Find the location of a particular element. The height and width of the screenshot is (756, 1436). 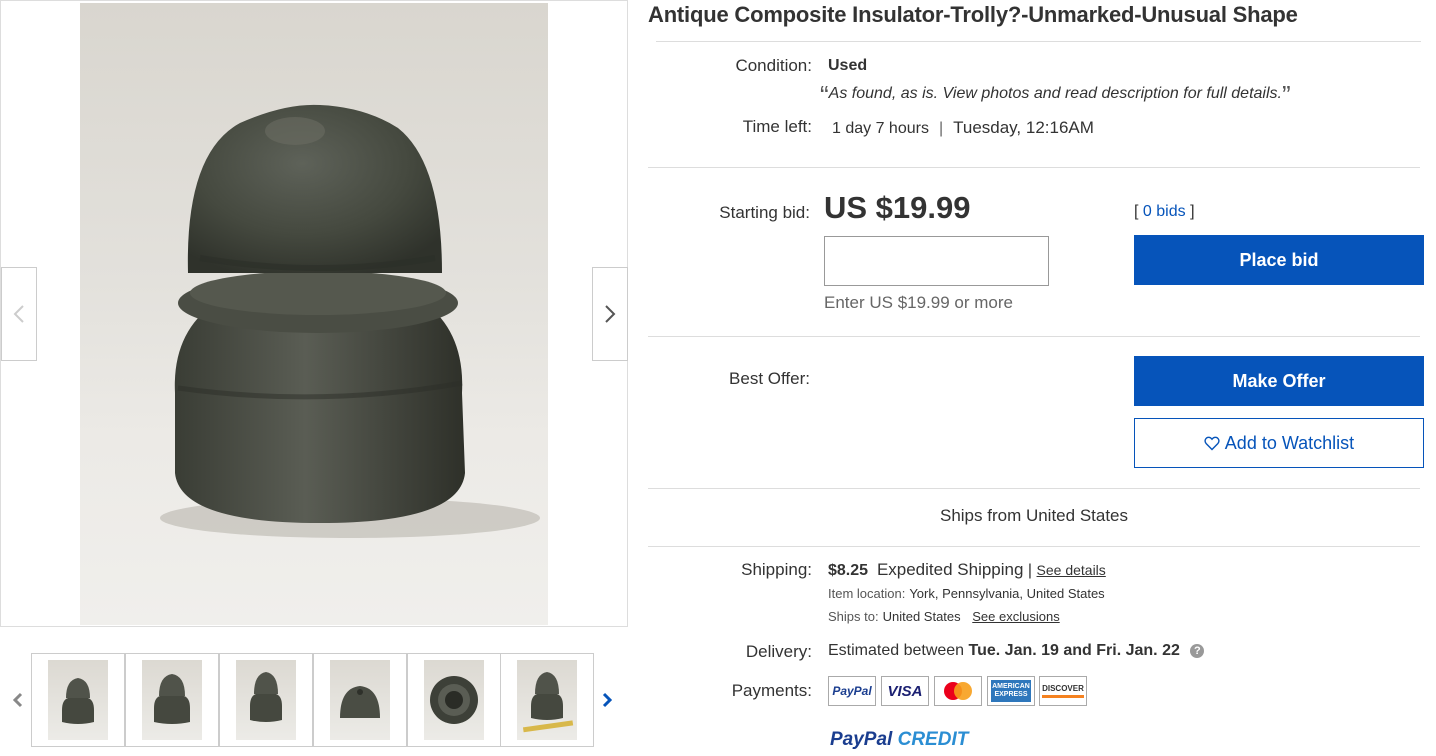

ships-from: Ships from United States is located at coordinates (1034, 515).